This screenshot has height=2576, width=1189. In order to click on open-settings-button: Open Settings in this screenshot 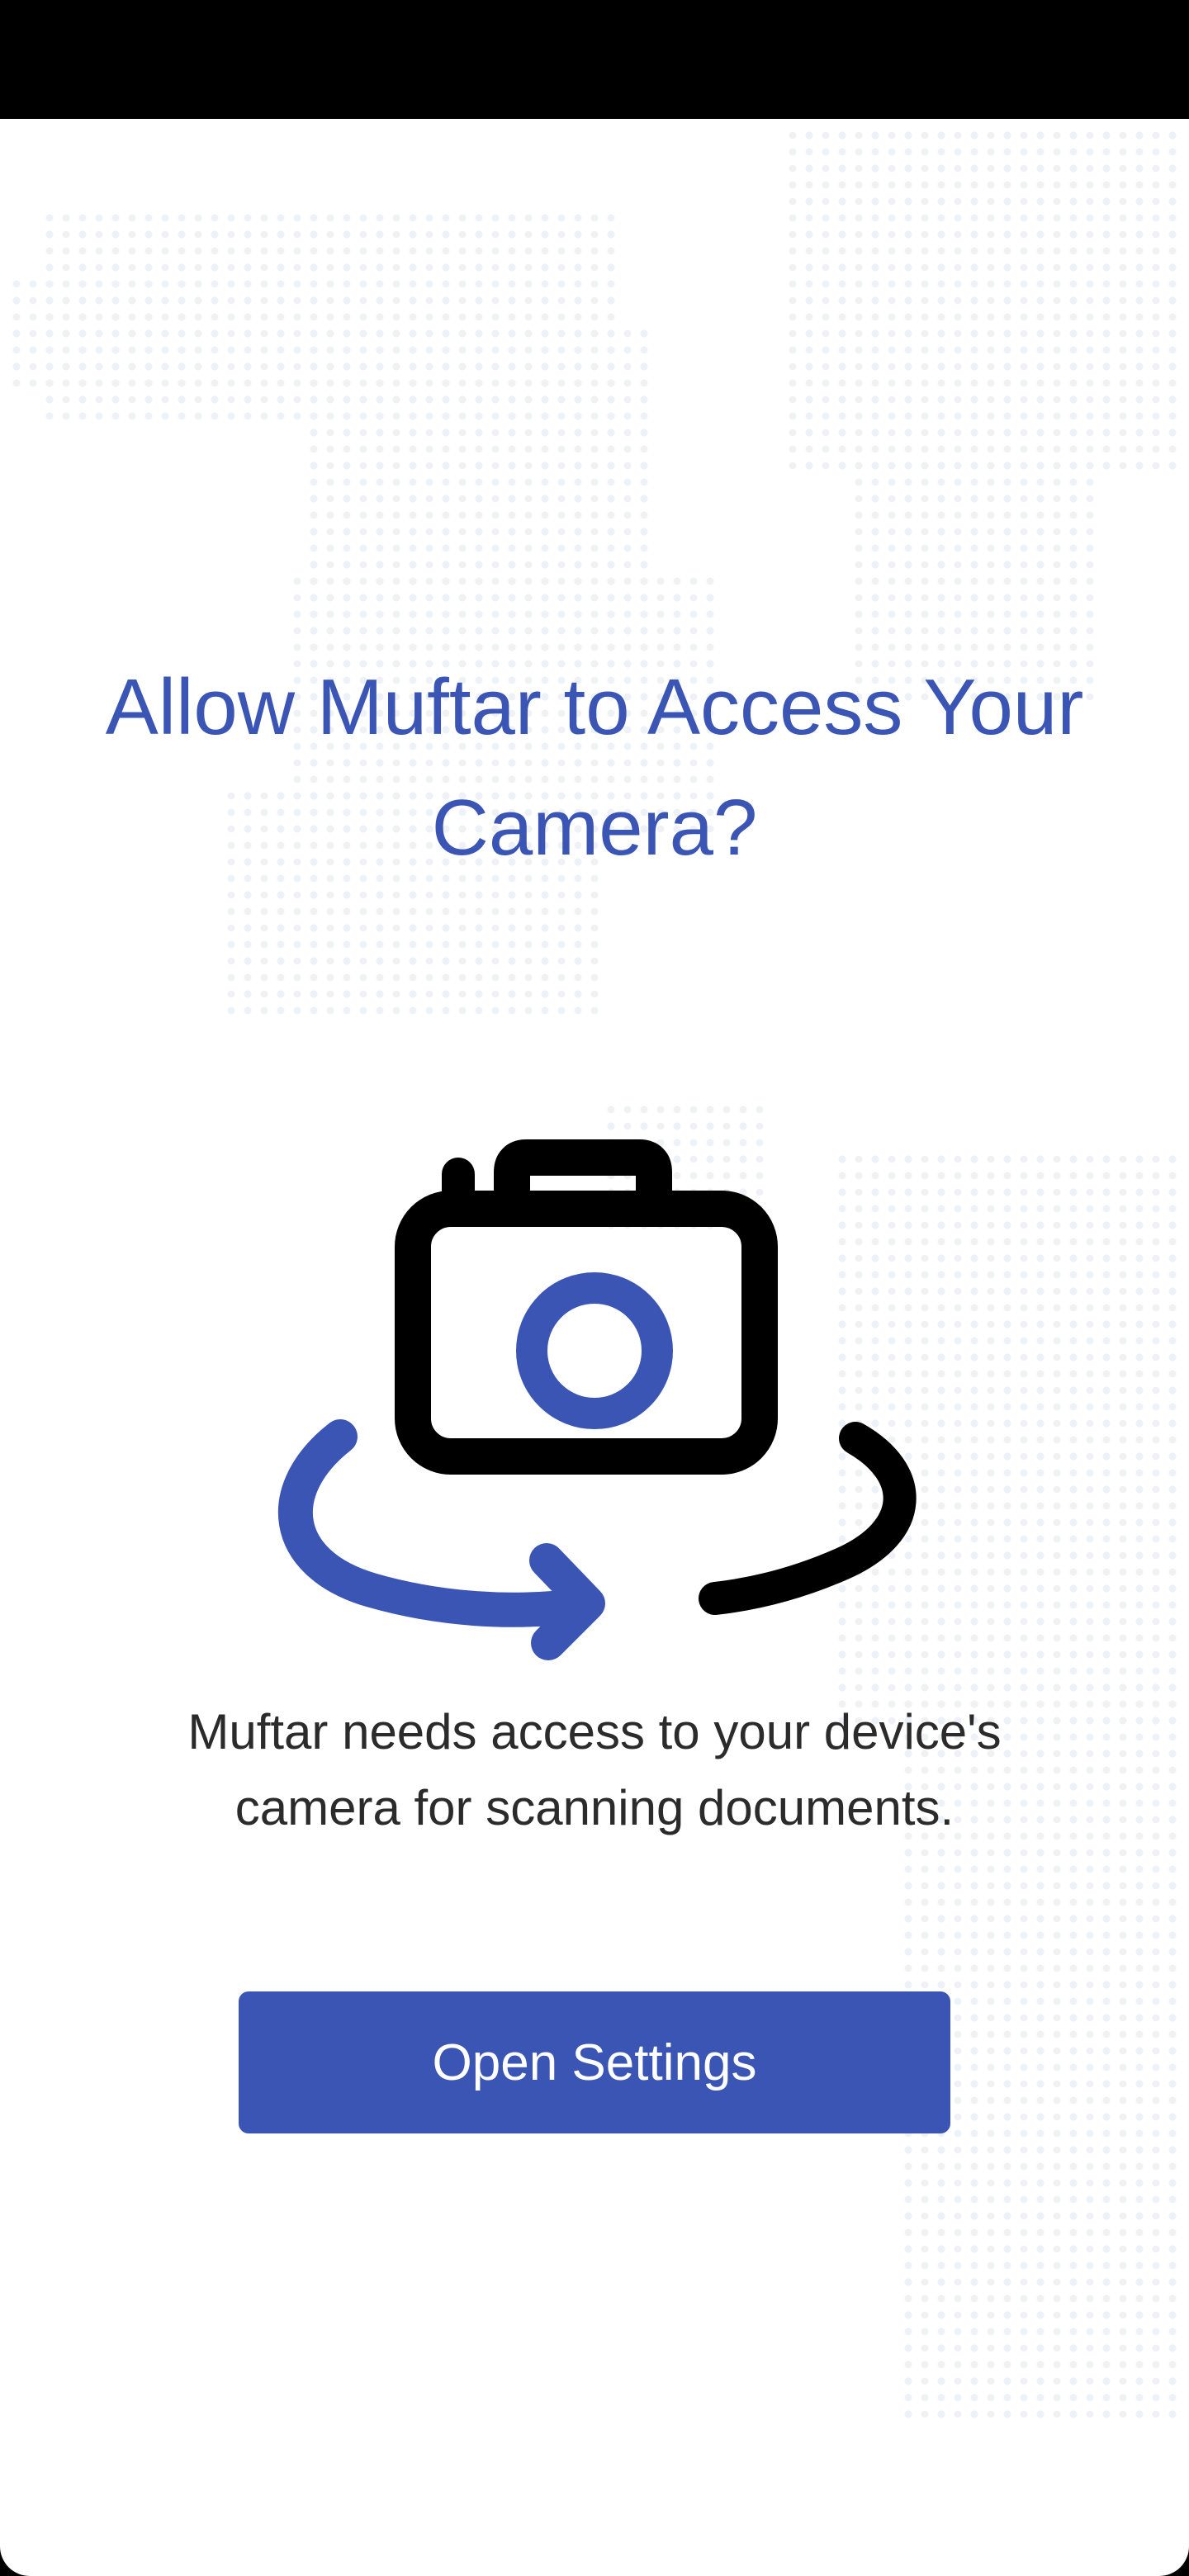, I will do `click(594, 2062)`.